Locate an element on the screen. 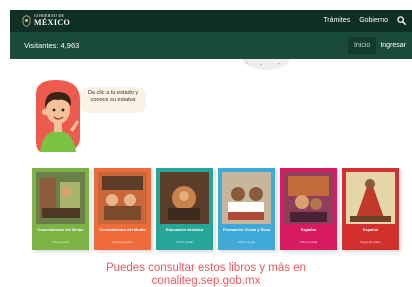 The height and width of the screenshot is (287, 412). logo-main-text: MÉXICO is located at coordinates (52, 22).